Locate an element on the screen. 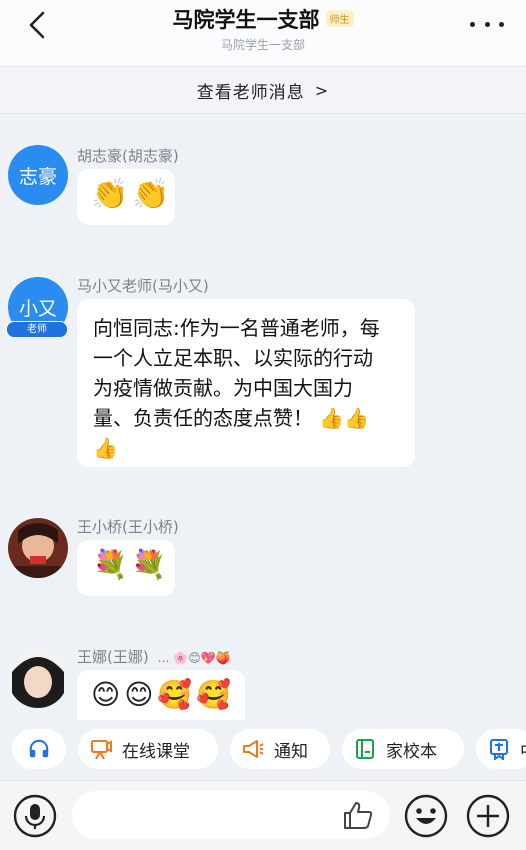  chat-message: 王小桥(王小桥) 💐 💐 is located at coordinates (258, 561).